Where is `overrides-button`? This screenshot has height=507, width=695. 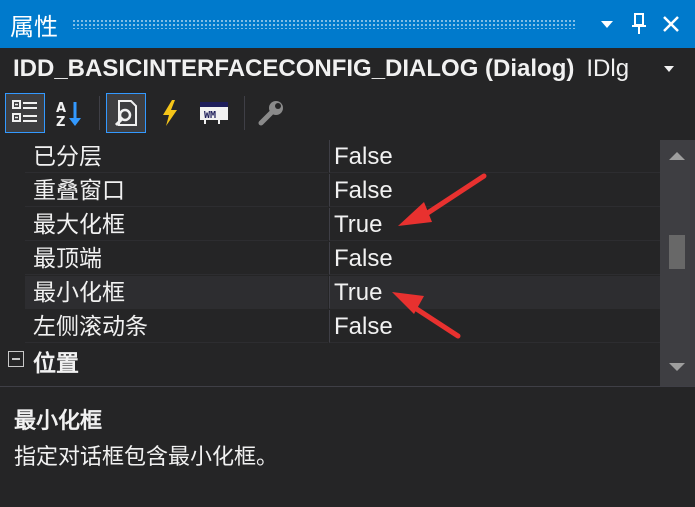 overrides-button is located at coordinates (271, 113).